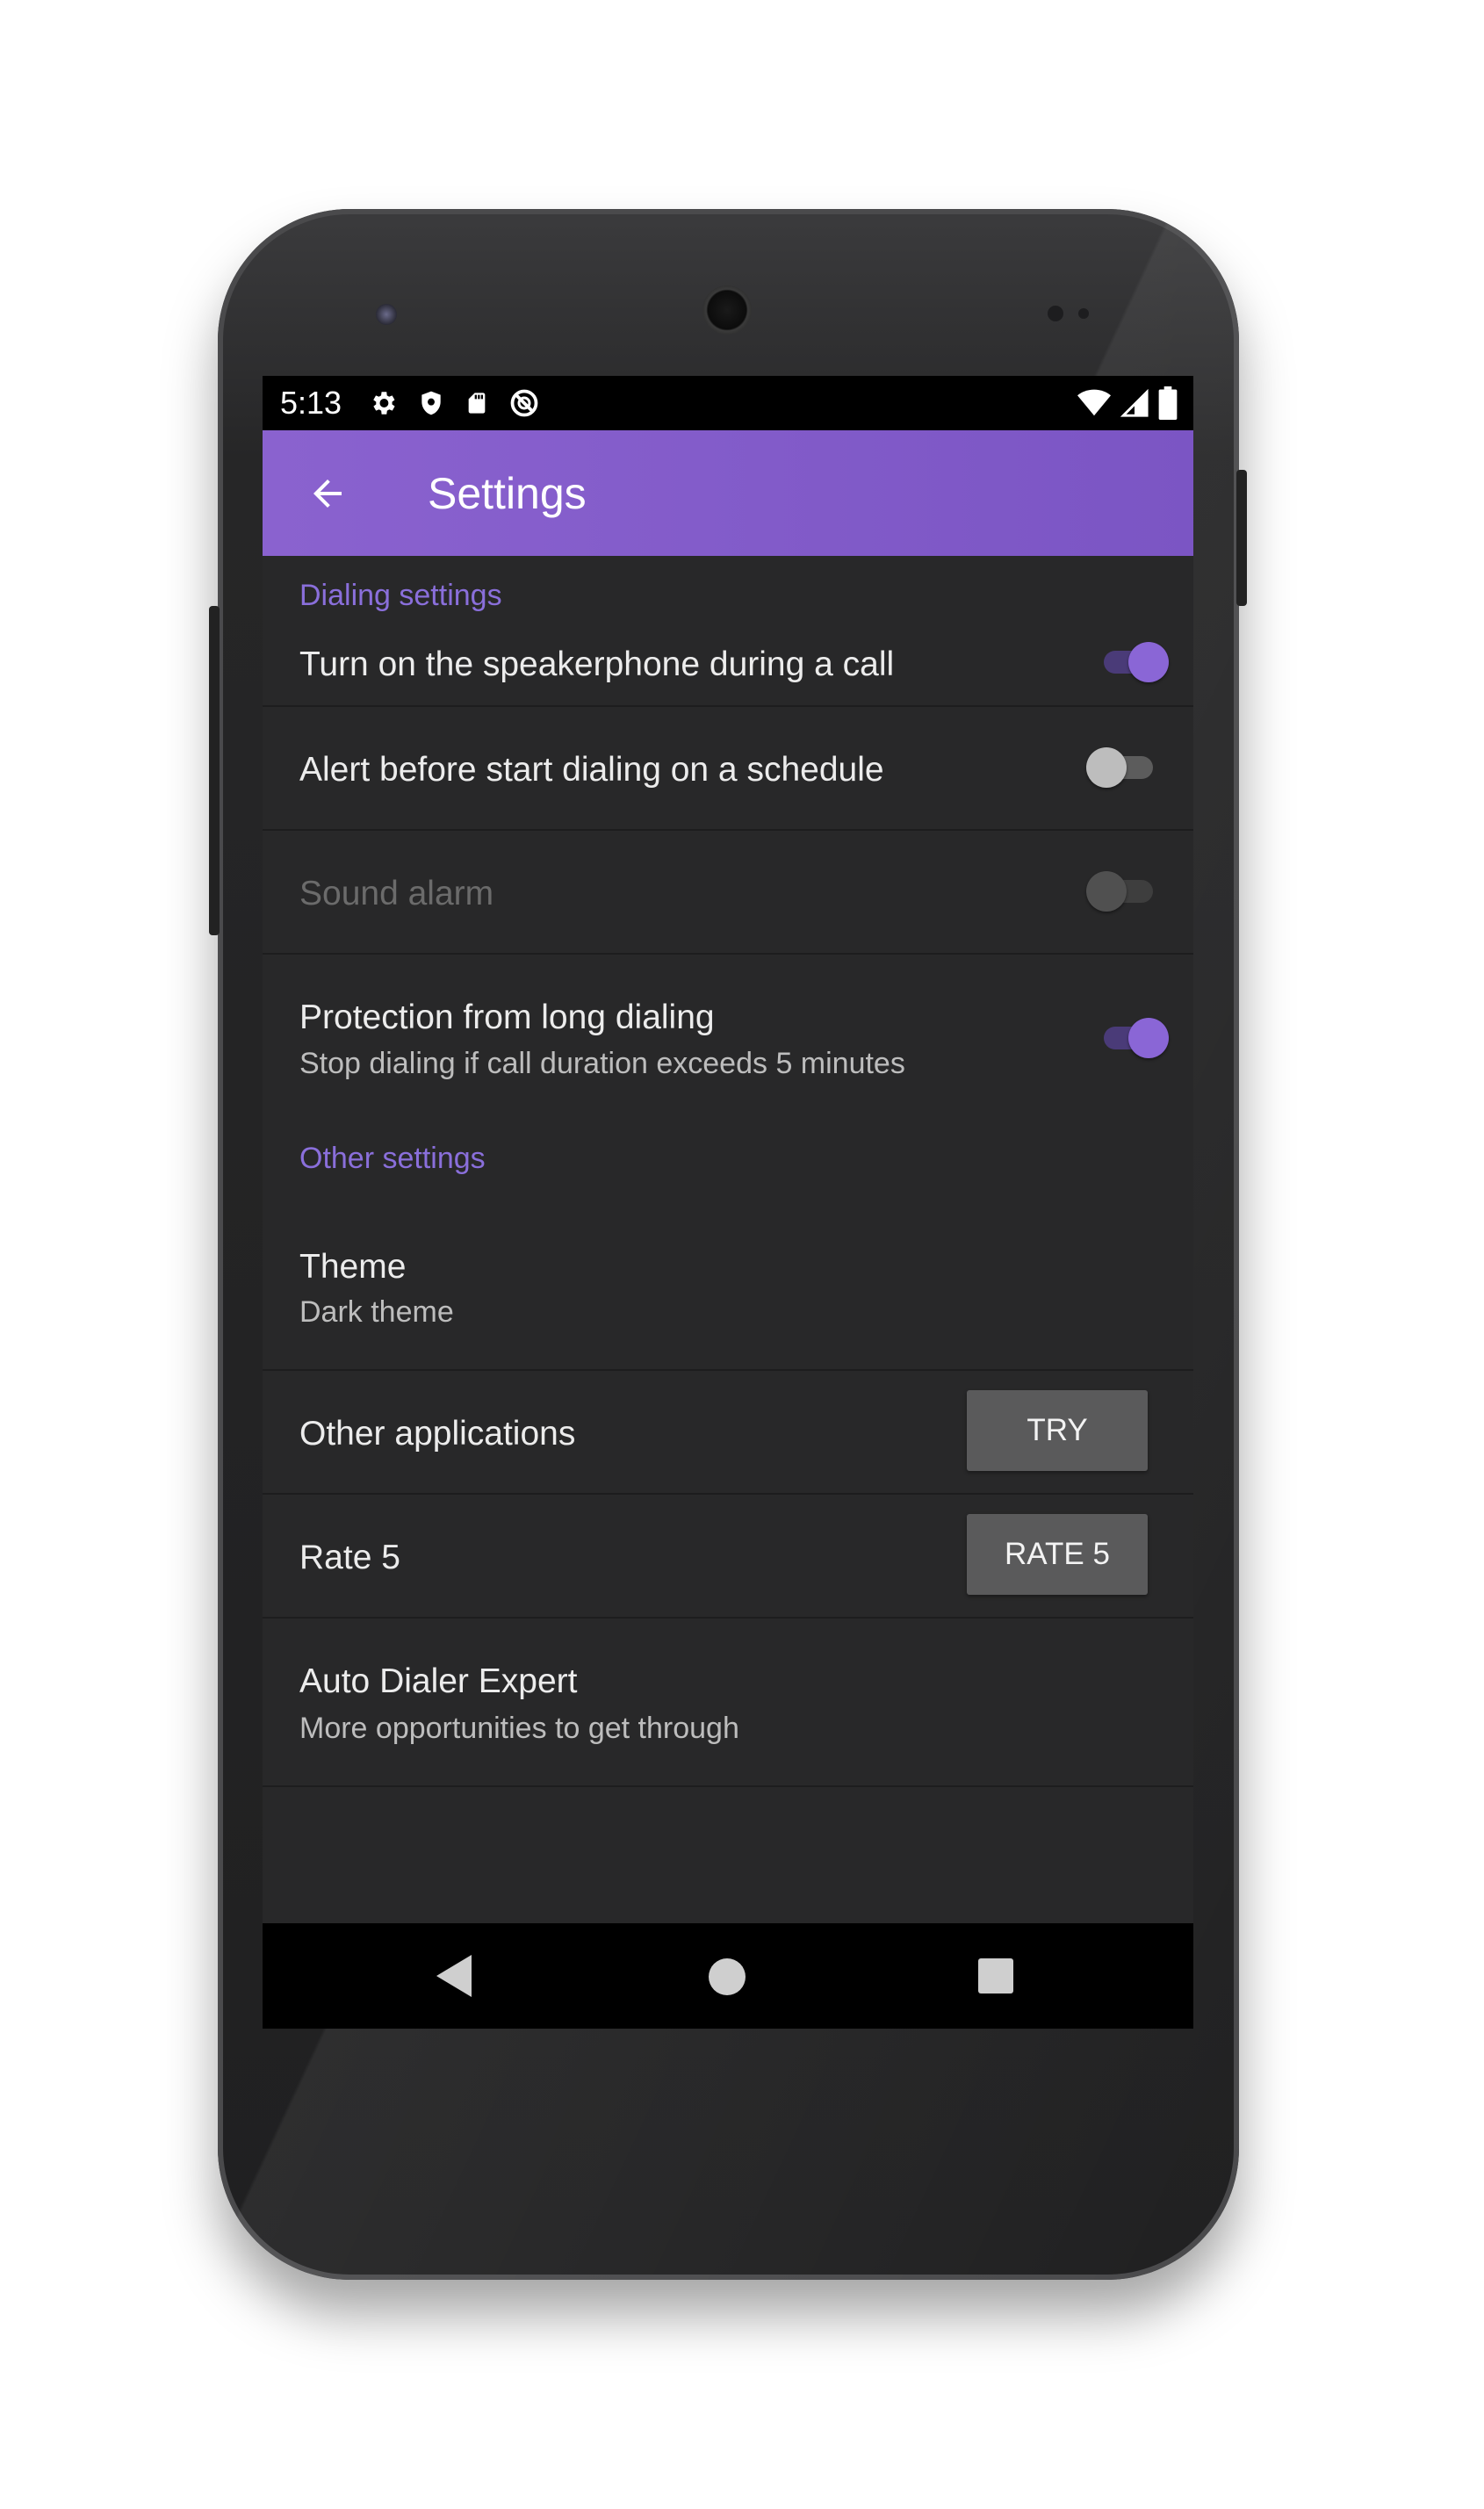 This screenshot has width=1484, height=2509. Describe the element at coordinates (507, 1017) in the screenshot. I see `setting-title: Protection from long dialing` at that location.